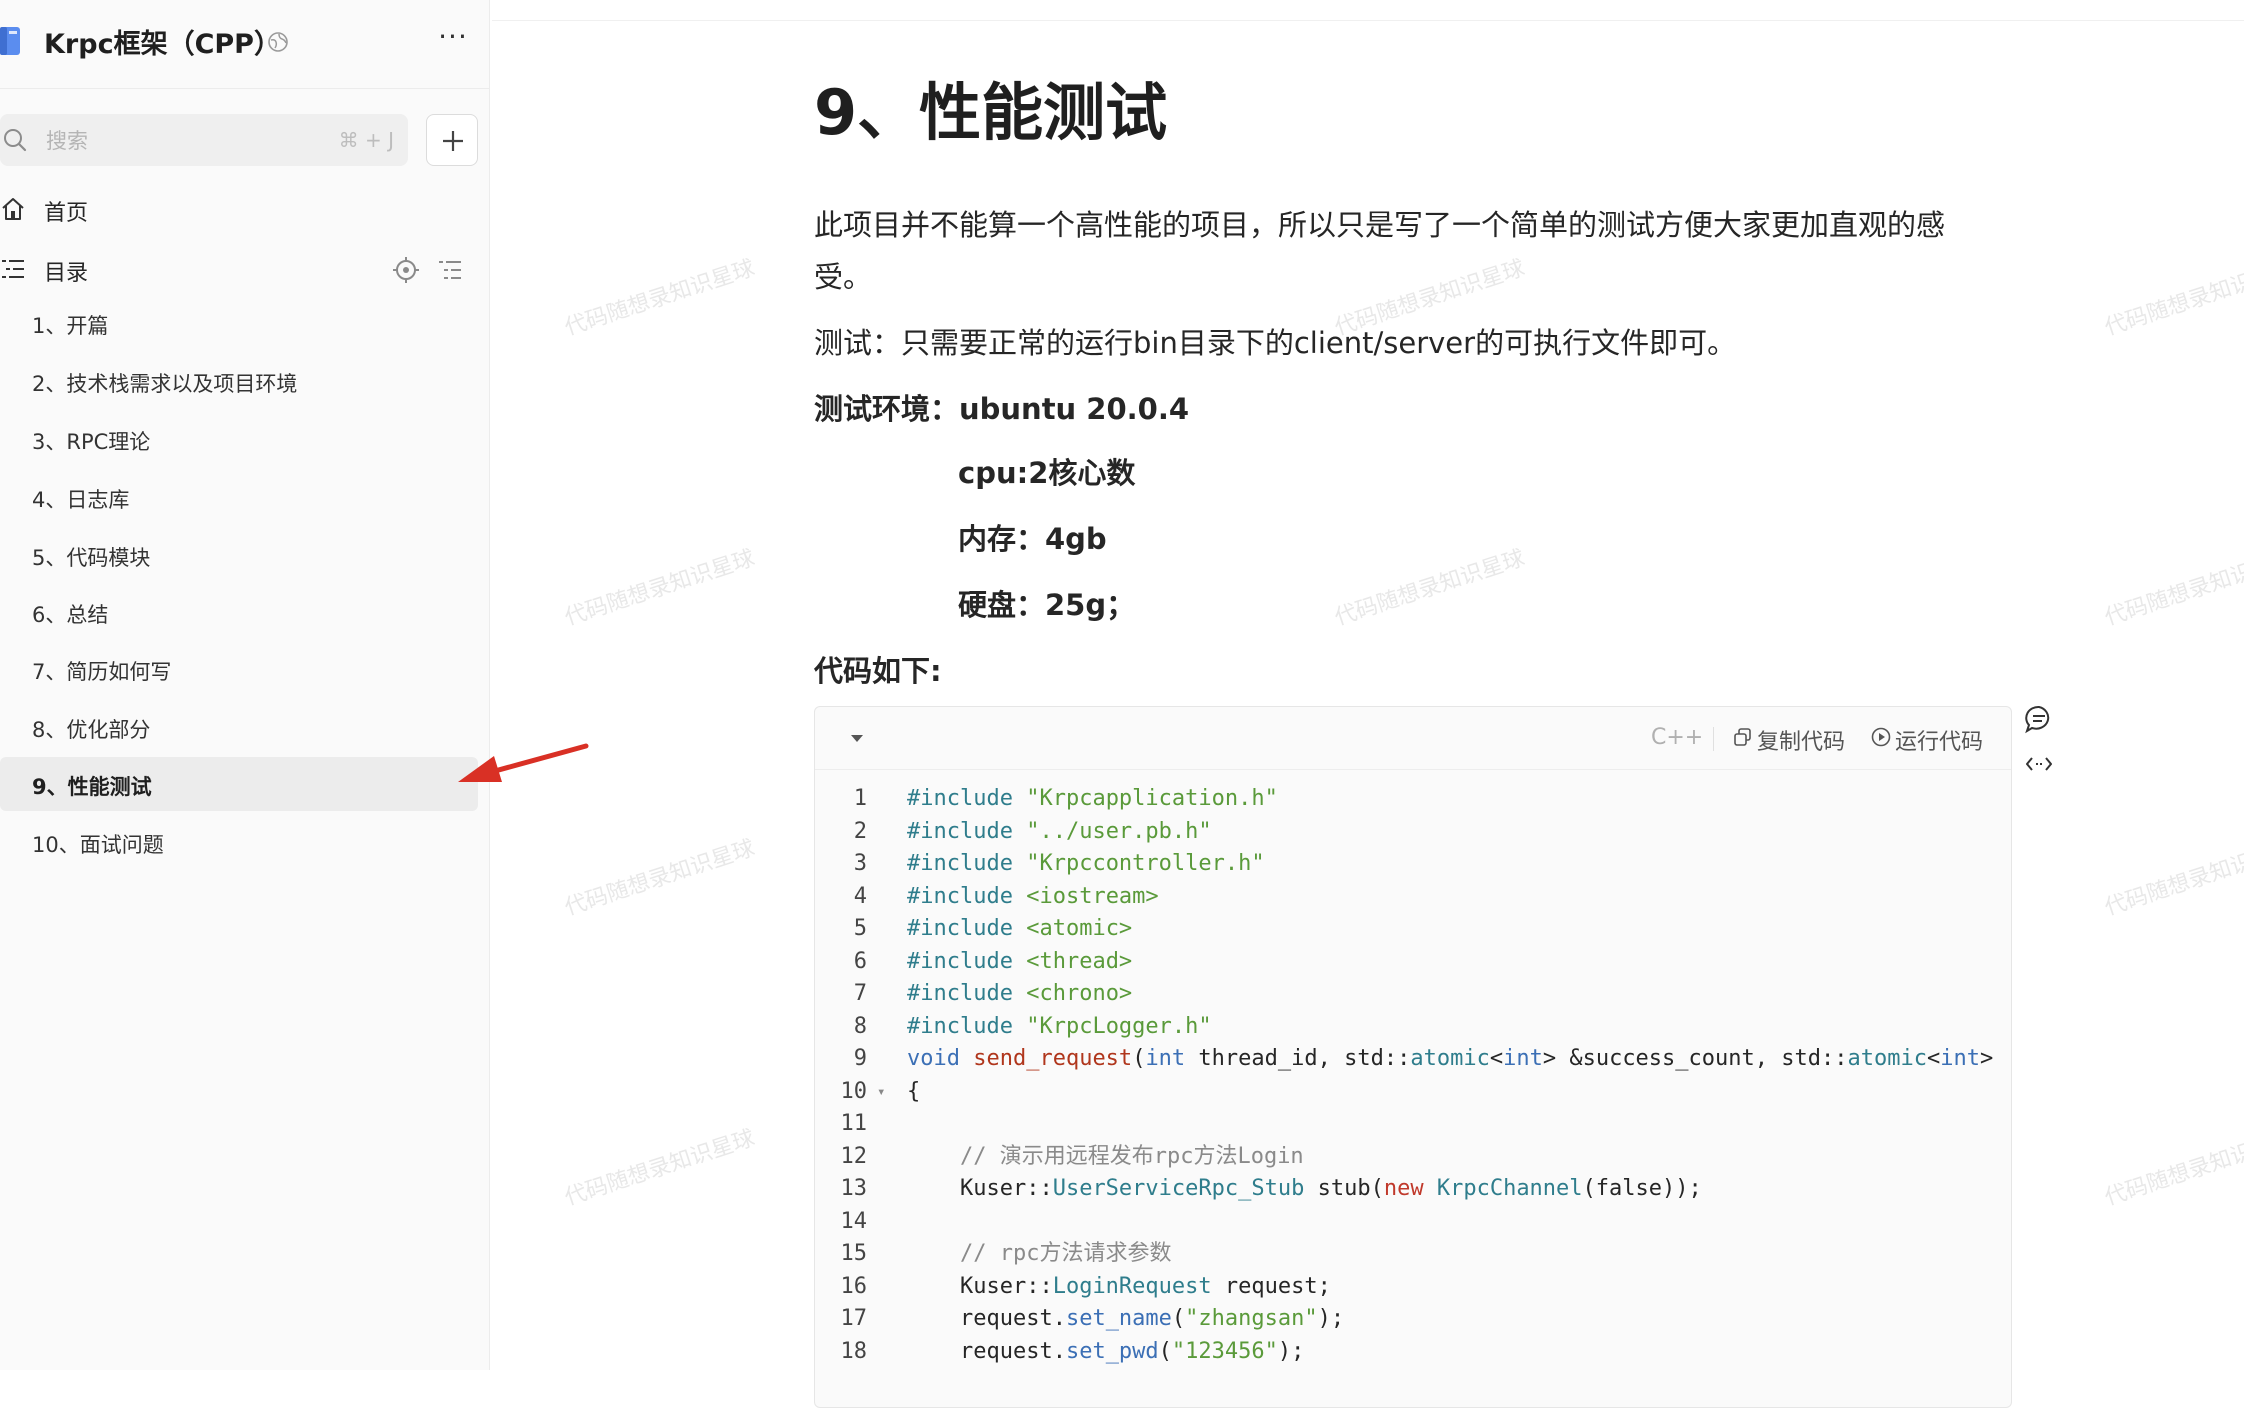  I want to click on line-number: 1, so click(860, 798).